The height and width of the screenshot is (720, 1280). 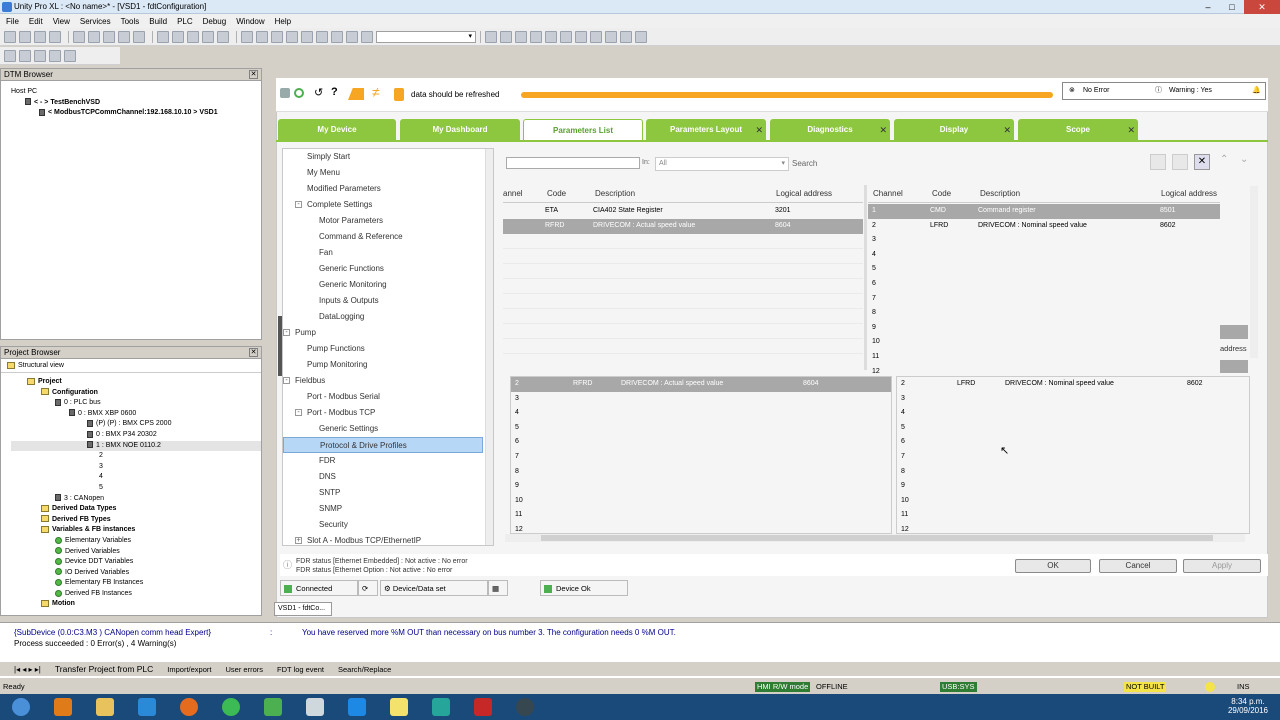 What do you see at coordinates (136, 477) in the screenshot?
I see `tree-slot-4: 4` at bounding box center [136, 477].